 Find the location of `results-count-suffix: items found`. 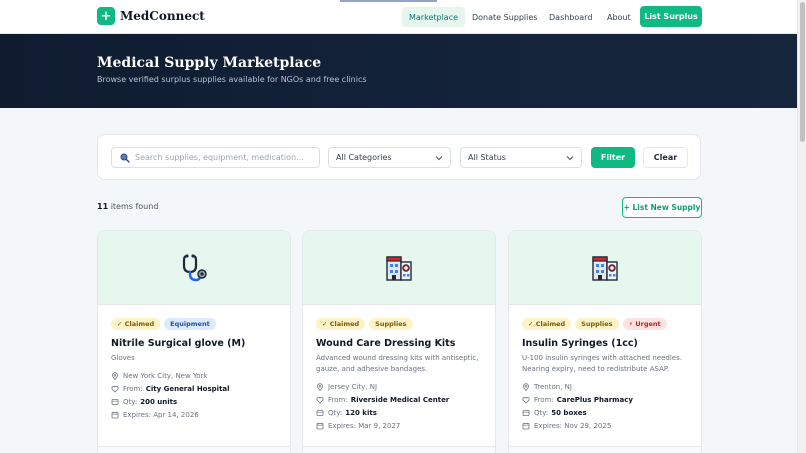

results-count-suffix: items found is located at coordinates (134, 206).